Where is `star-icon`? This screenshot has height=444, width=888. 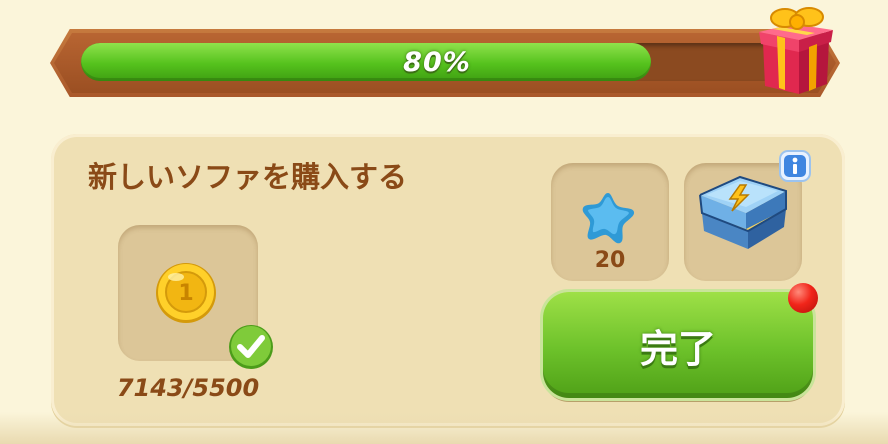
star-icon is located at coordinates (608, 218).